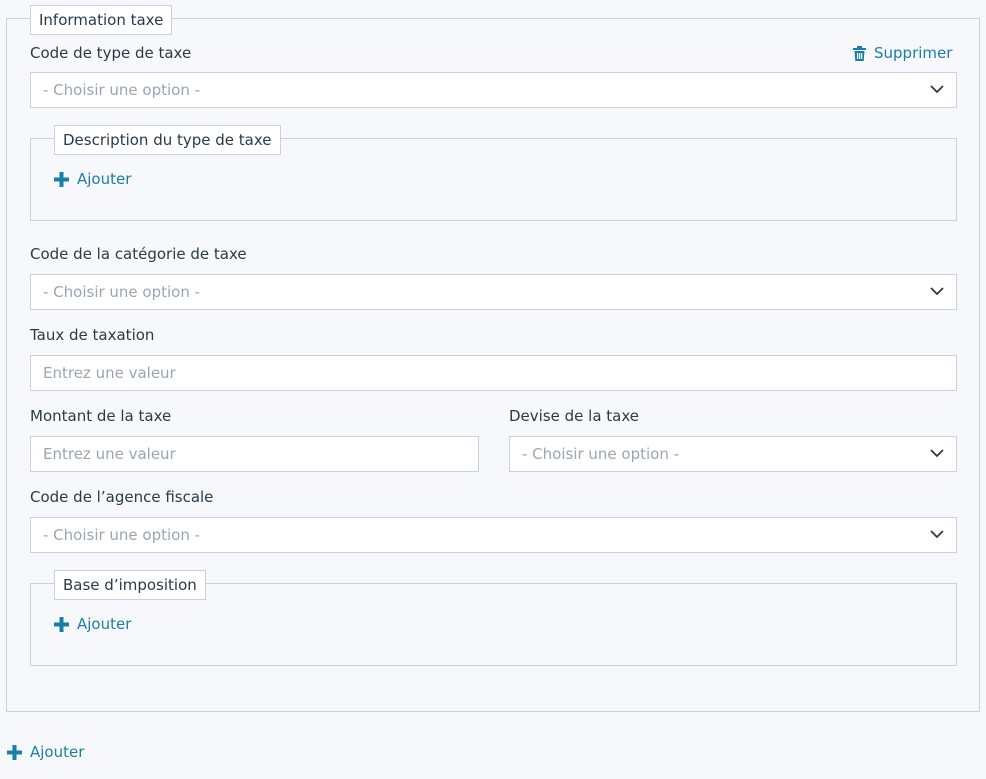 The width and height of the screenshot is (986, 779). What do you see at coordinates (109, 454) in the screenshot?
I see `tax-amount-placeholder: Entrez une valeur` at bounding box center [109, 454].